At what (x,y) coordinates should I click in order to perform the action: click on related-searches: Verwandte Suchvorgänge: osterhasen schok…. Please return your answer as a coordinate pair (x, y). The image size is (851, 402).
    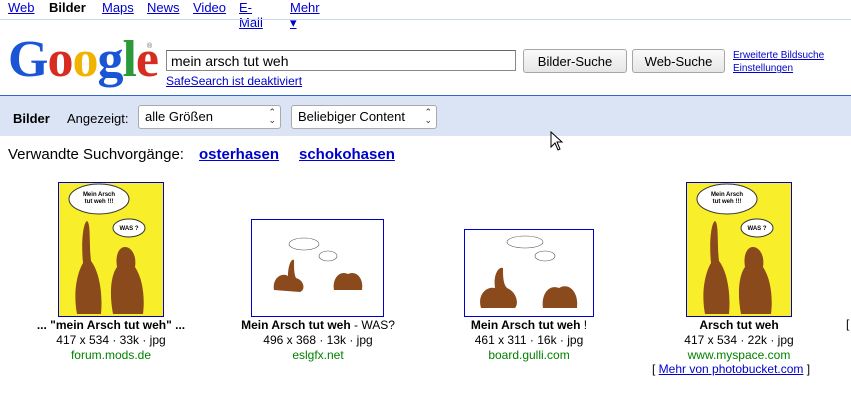
    Looking at the image, I should click on (201, 154).